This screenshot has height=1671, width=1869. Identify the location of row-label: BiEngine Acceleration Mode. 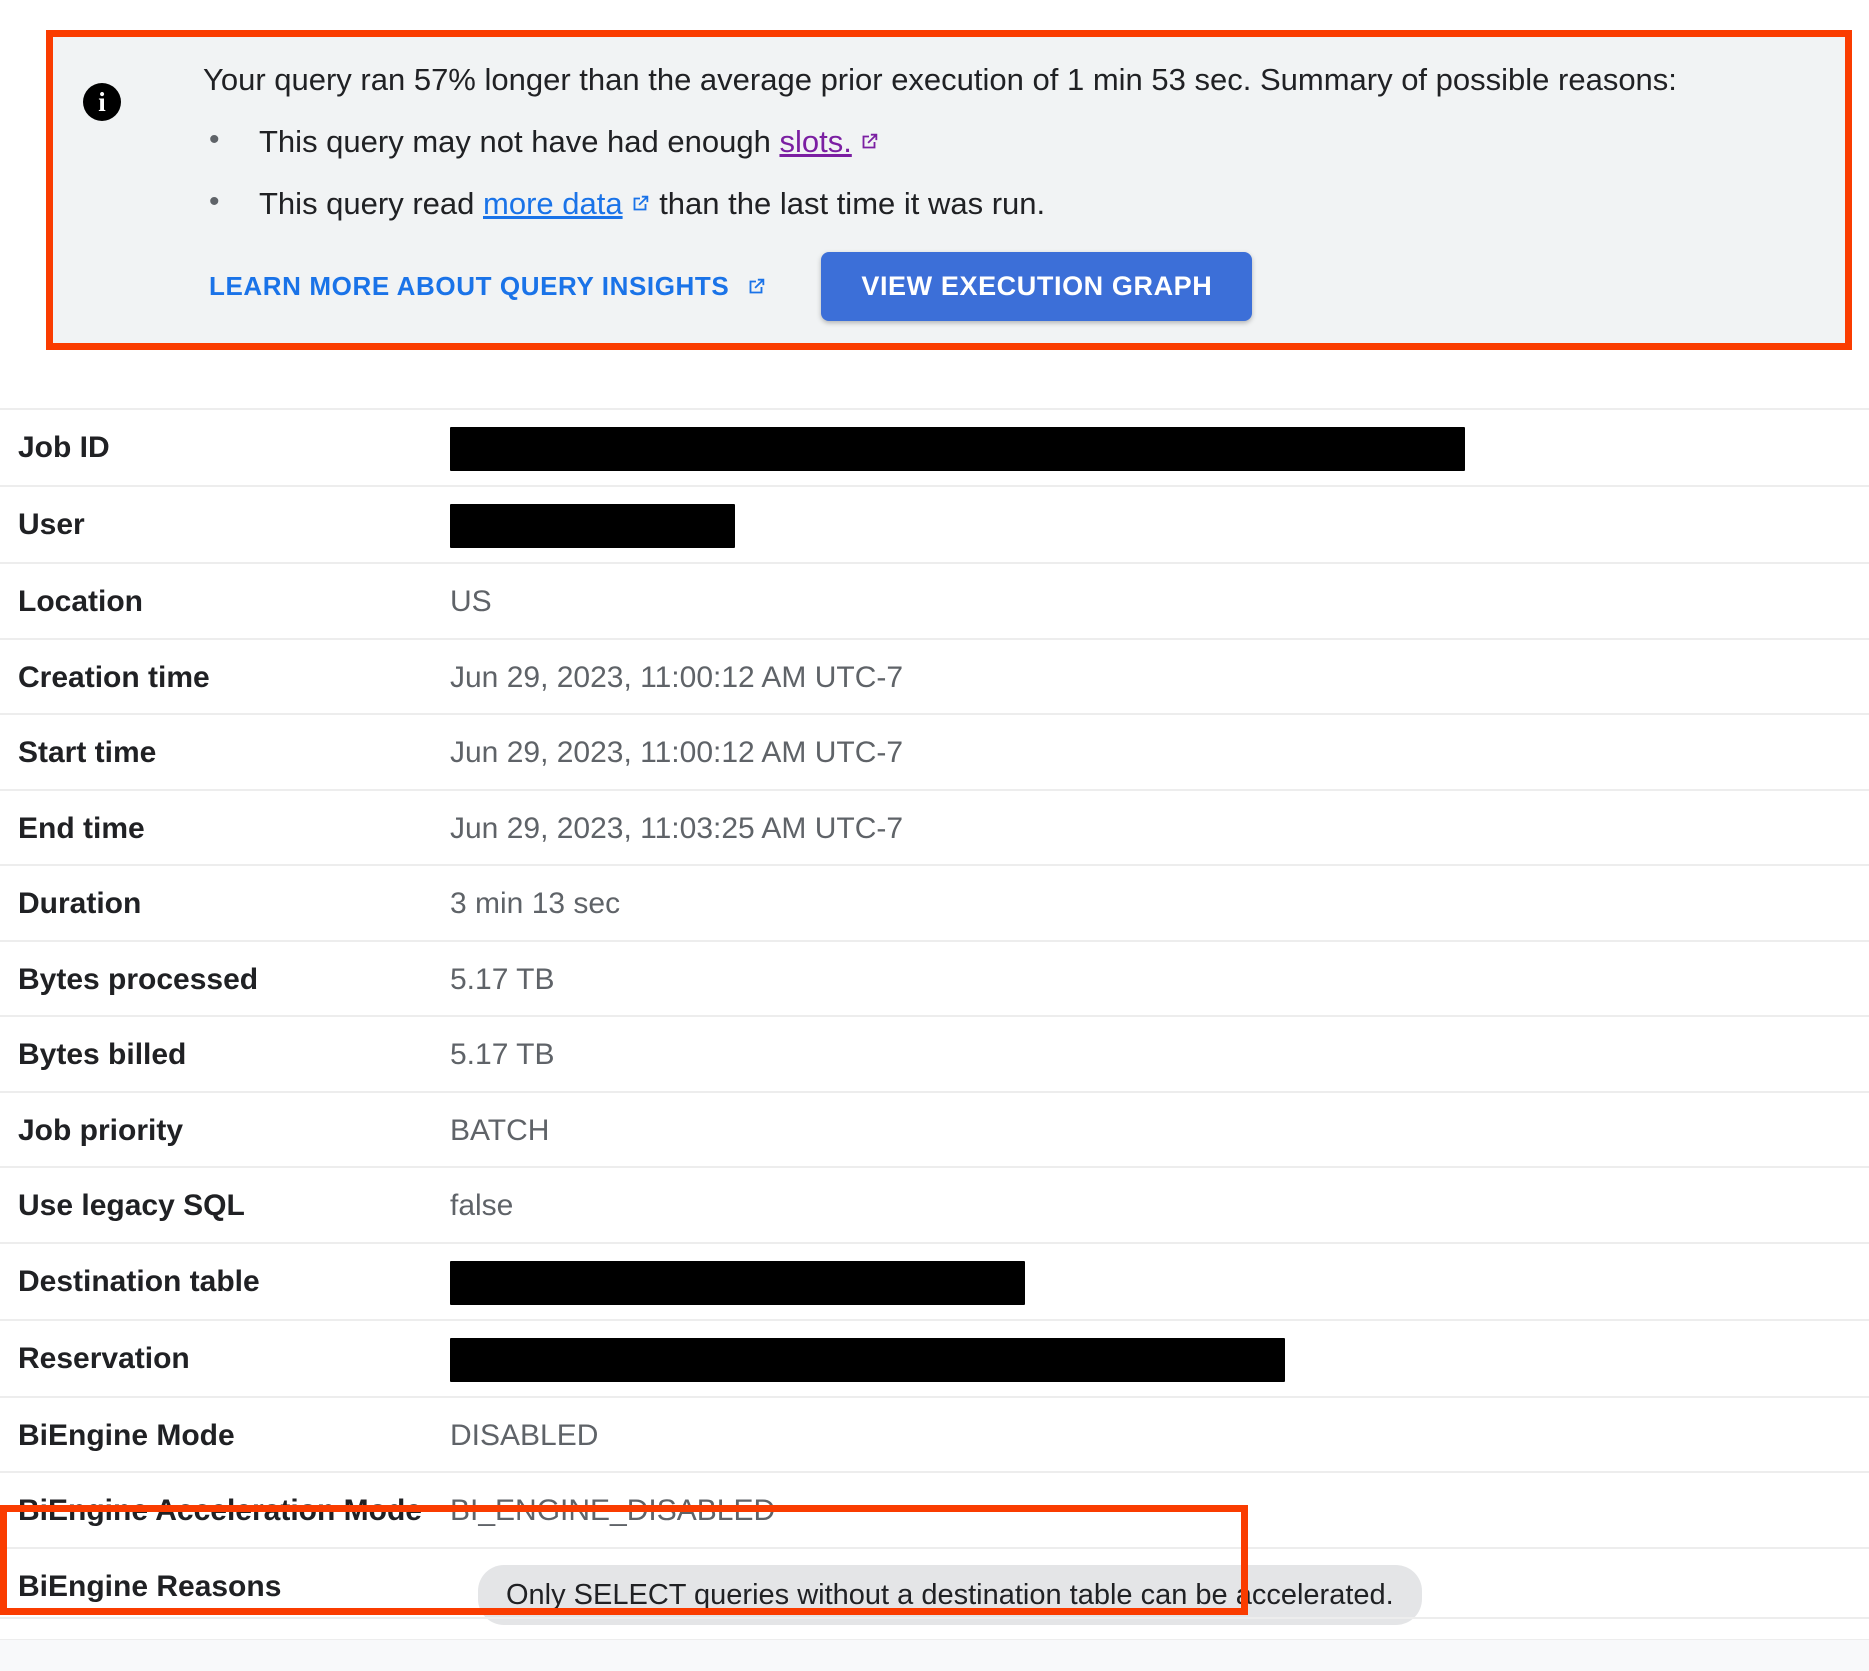
(220, 1511).